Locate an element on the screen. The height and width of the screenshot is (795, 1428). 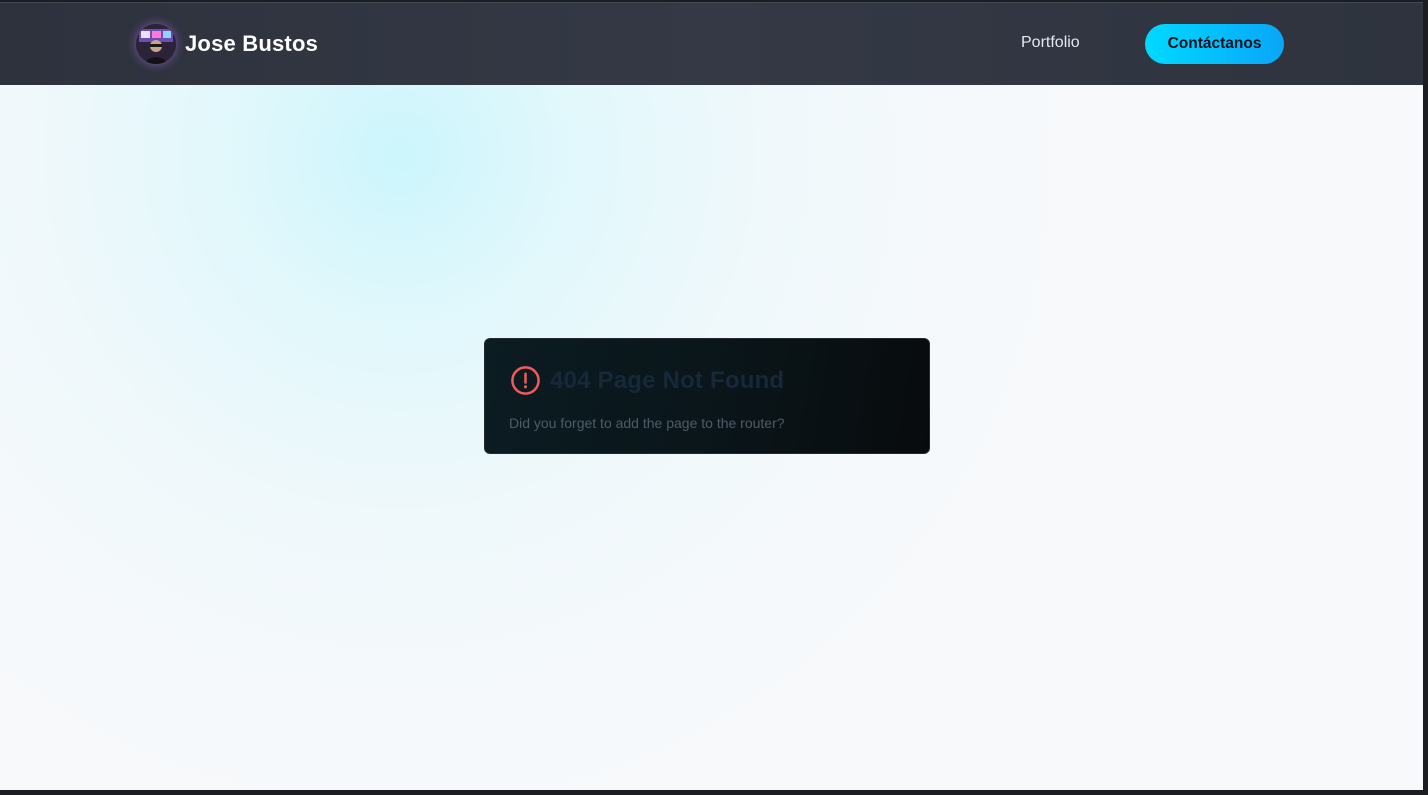
avatar-photo is located at coordinates (156, 44).